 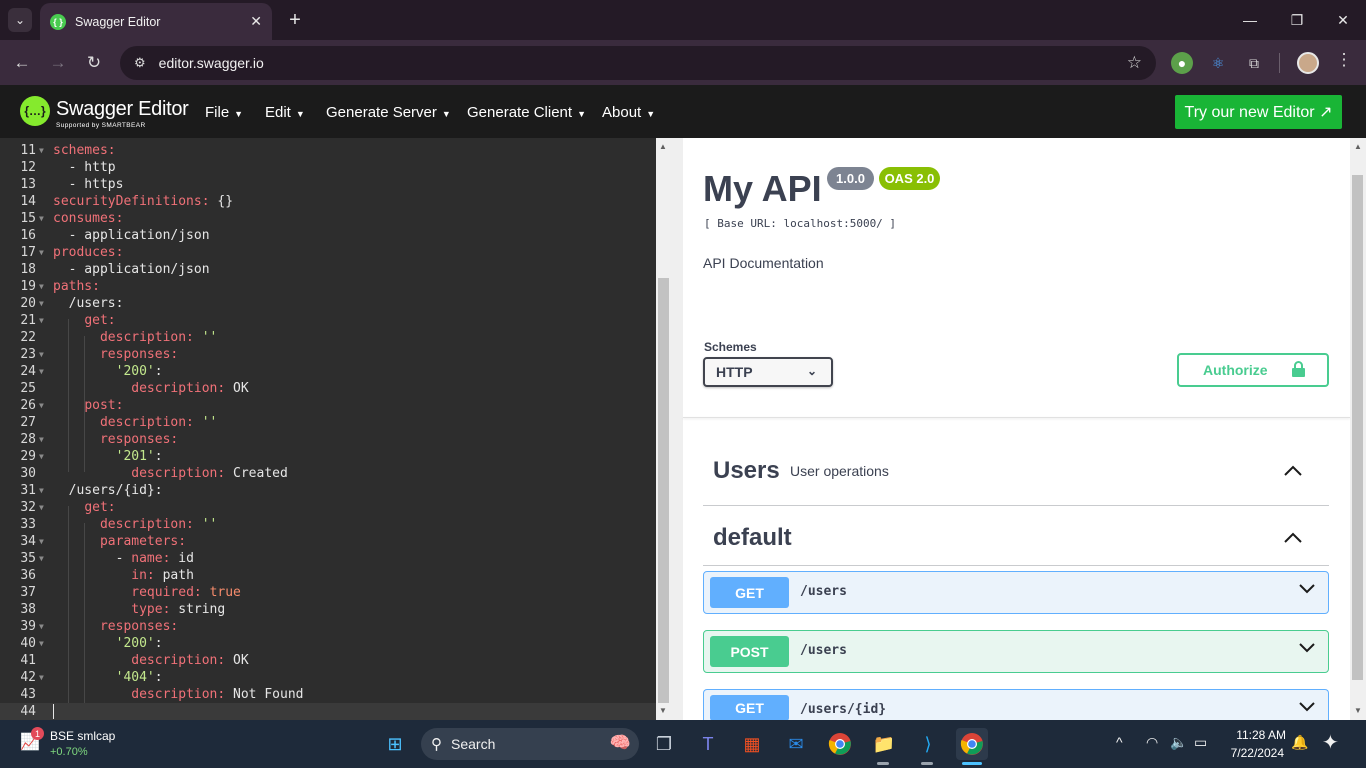 I want to click on site-info-icon: ⚙, so click(x=140, y=63).